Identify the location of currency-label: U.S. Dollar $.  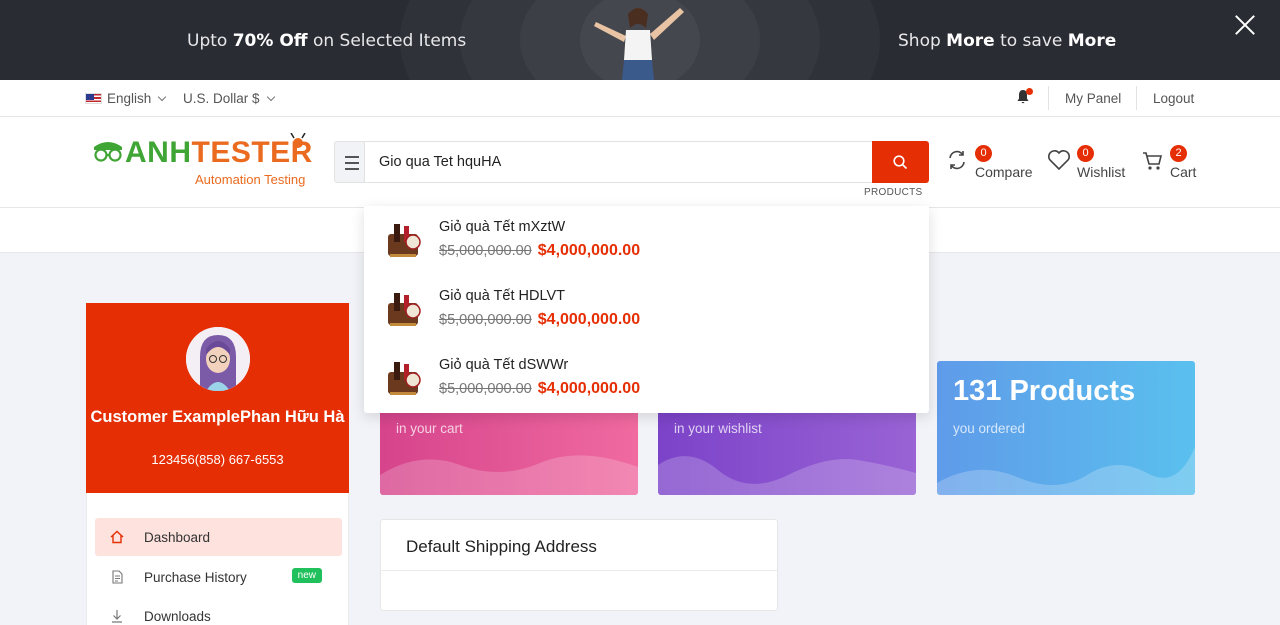
(221, 98).